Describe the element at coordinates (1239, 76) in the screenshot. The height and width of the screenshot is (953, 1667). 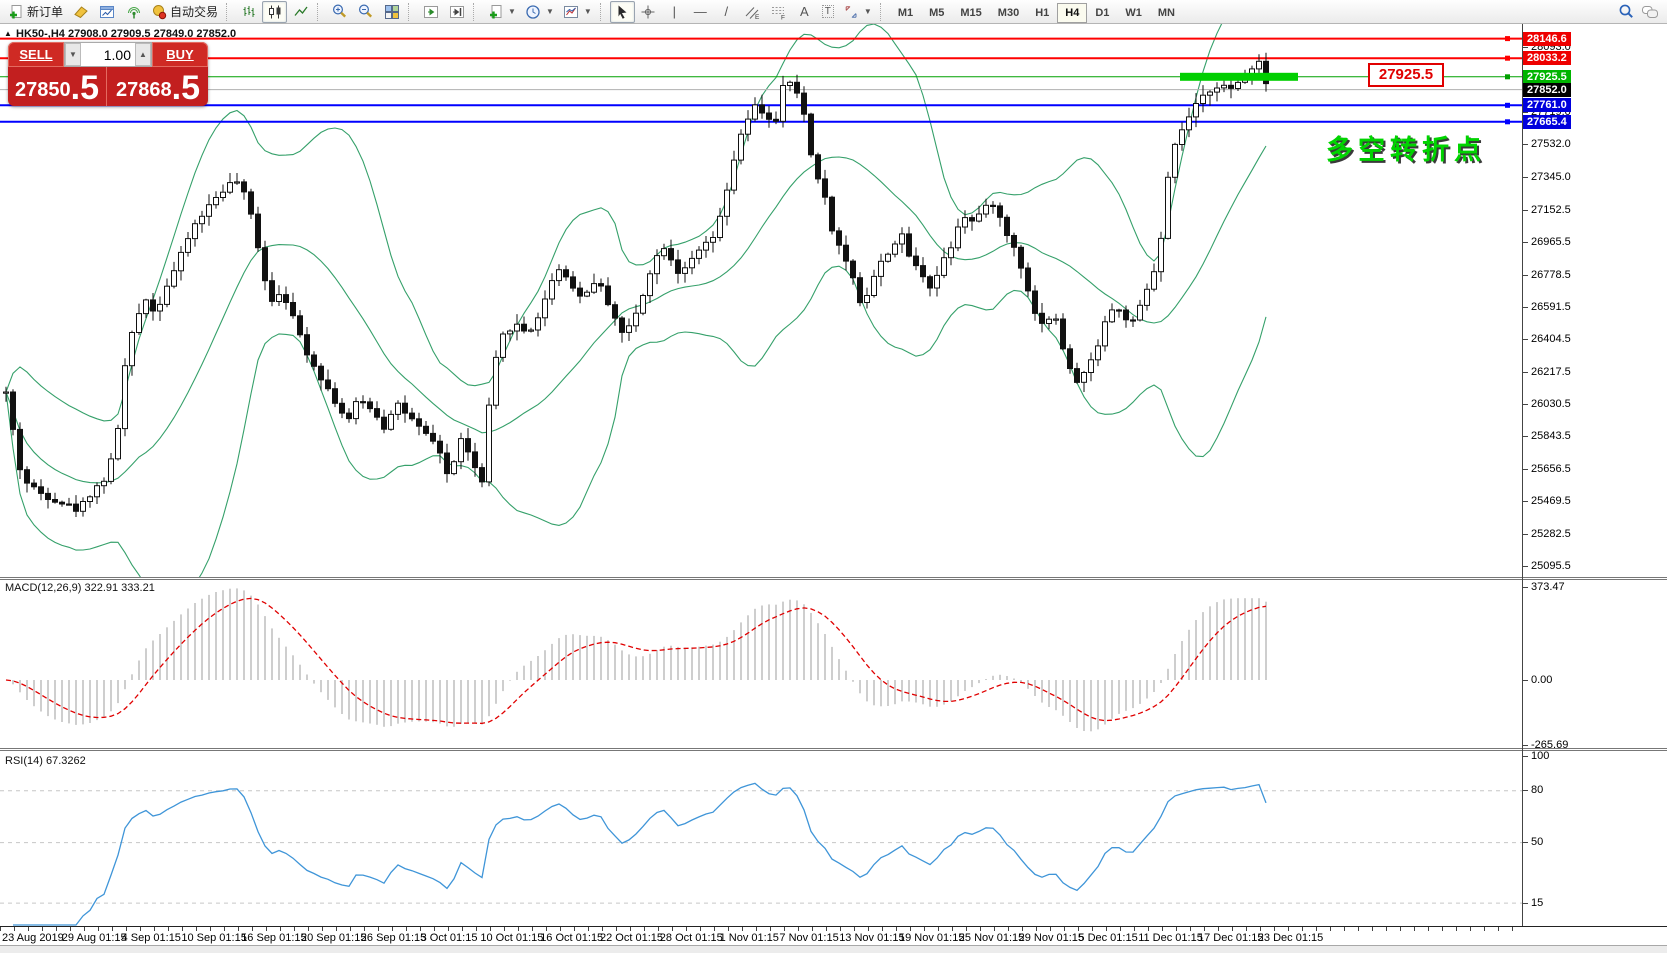
I see `highlight-band` at that location.